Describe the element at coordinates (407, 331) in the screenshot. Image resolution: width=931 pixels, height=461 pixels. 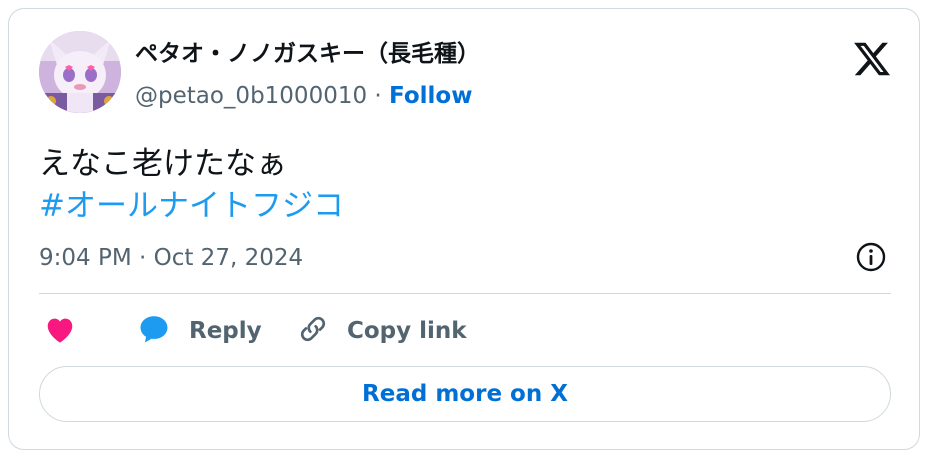
I see `copy-link-label: Copy link` at that location.